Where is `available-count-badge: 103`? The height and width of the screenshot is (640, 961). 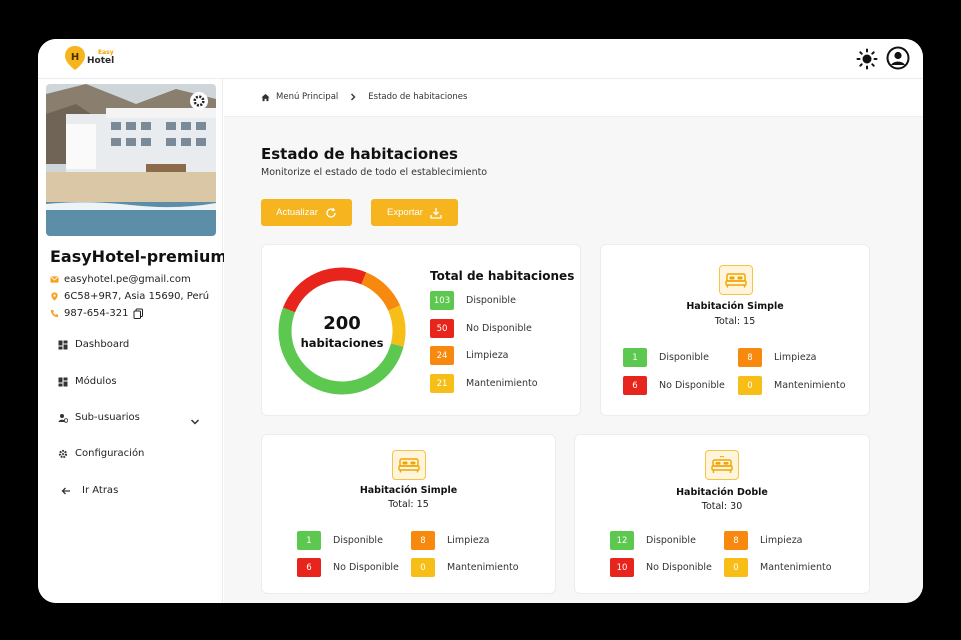
available-count-badge: 103 is located at coordinates (442, 300).